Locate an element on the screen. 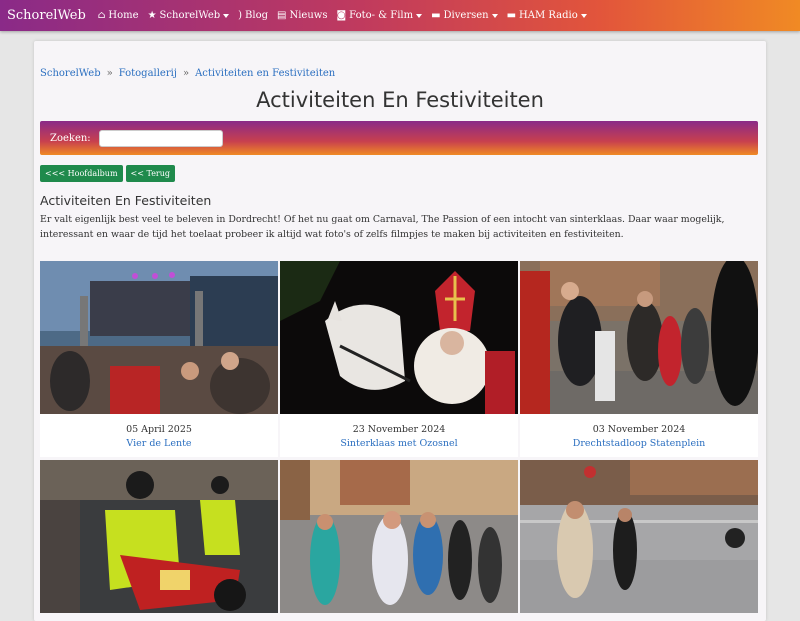  nav-foto-film: ◙ Foto- & Film is located at coordinates (379, 15).